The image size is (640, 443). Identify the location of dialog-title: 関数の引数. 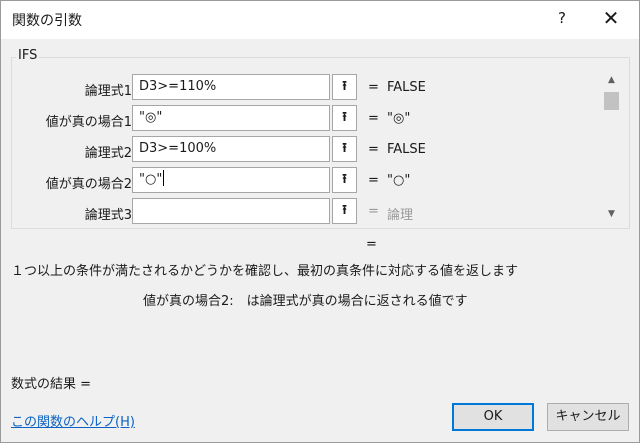
(47, 21).